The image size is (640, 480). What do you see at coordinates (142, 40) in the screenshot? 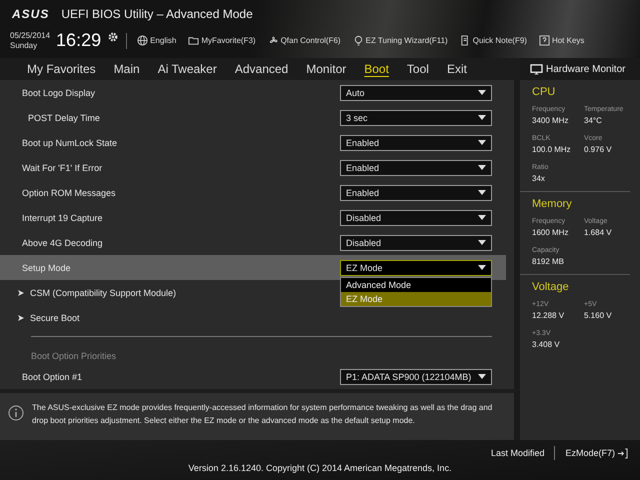
I see `globe-icon` at bounding box center [142, 40].